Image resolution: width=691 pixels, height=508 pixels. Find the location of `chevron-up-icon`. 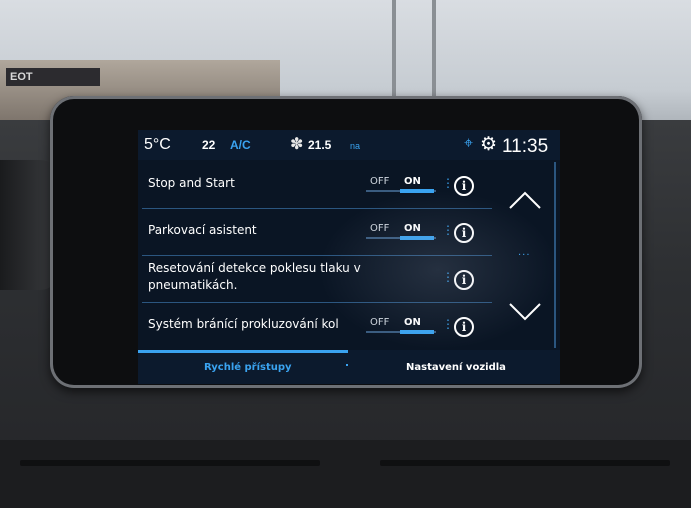

chevron-up-icon is located at coordinates (525, 200).